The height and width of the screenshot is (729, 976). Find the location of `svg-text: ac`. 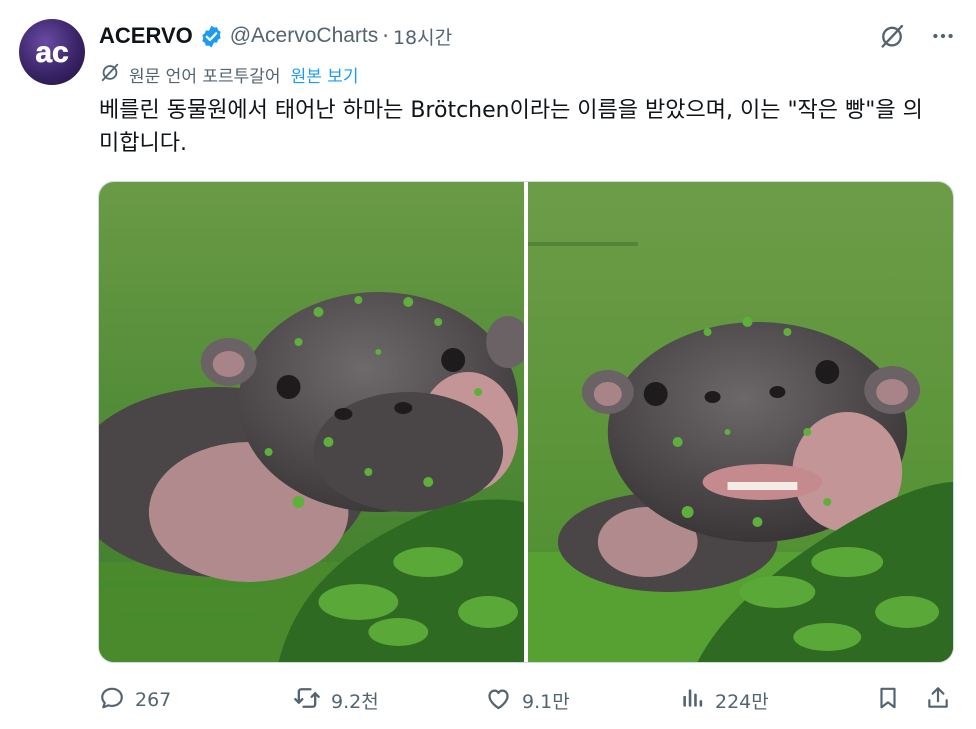

svg-text: ac is located at coordinates (51, 52).